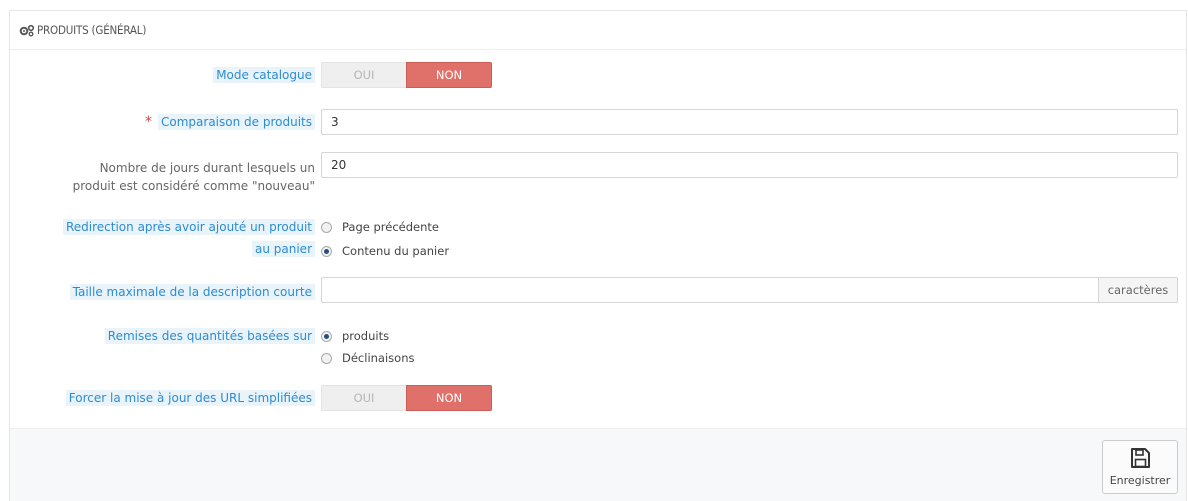 The image size is (1188, 501). What do you see at coordinates (749, 122) in the screenshot?
I see `comparison-input: 3` at bounding box center [749, 122].